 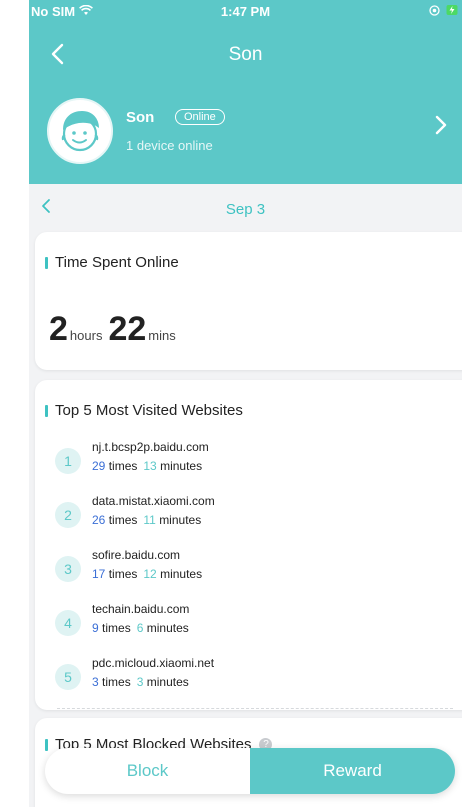 I want to click on battery-icon, so click(x=452, y=11).